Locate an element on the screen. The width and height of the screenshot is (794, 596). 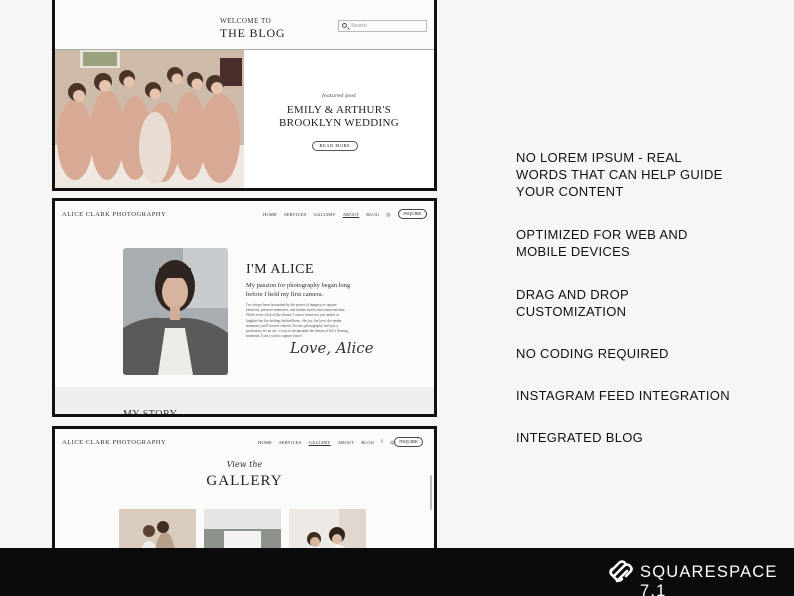
feature-line: WORDS THAT CAN HELP GUIDE is located at coordinates (619, 174).